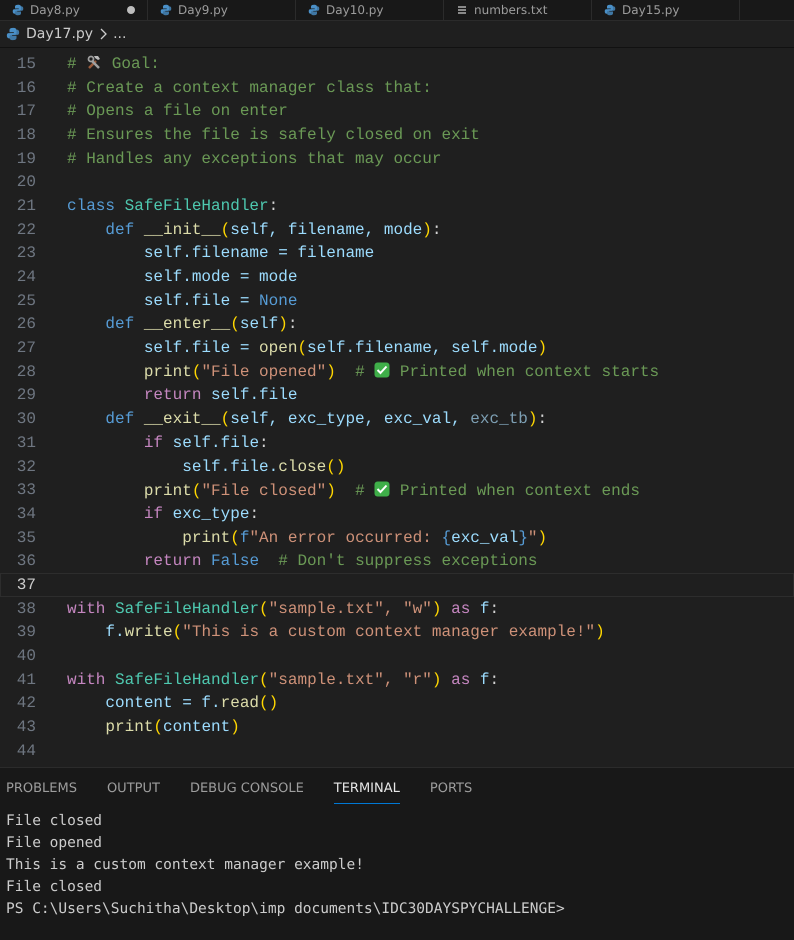 This screenshot has width=794, height=940. What do you see at coordinates (273, 135) in the screenshot?
I see `code-line: # Ensures the file is safely closed on exit` at bounding box center [273, 135].